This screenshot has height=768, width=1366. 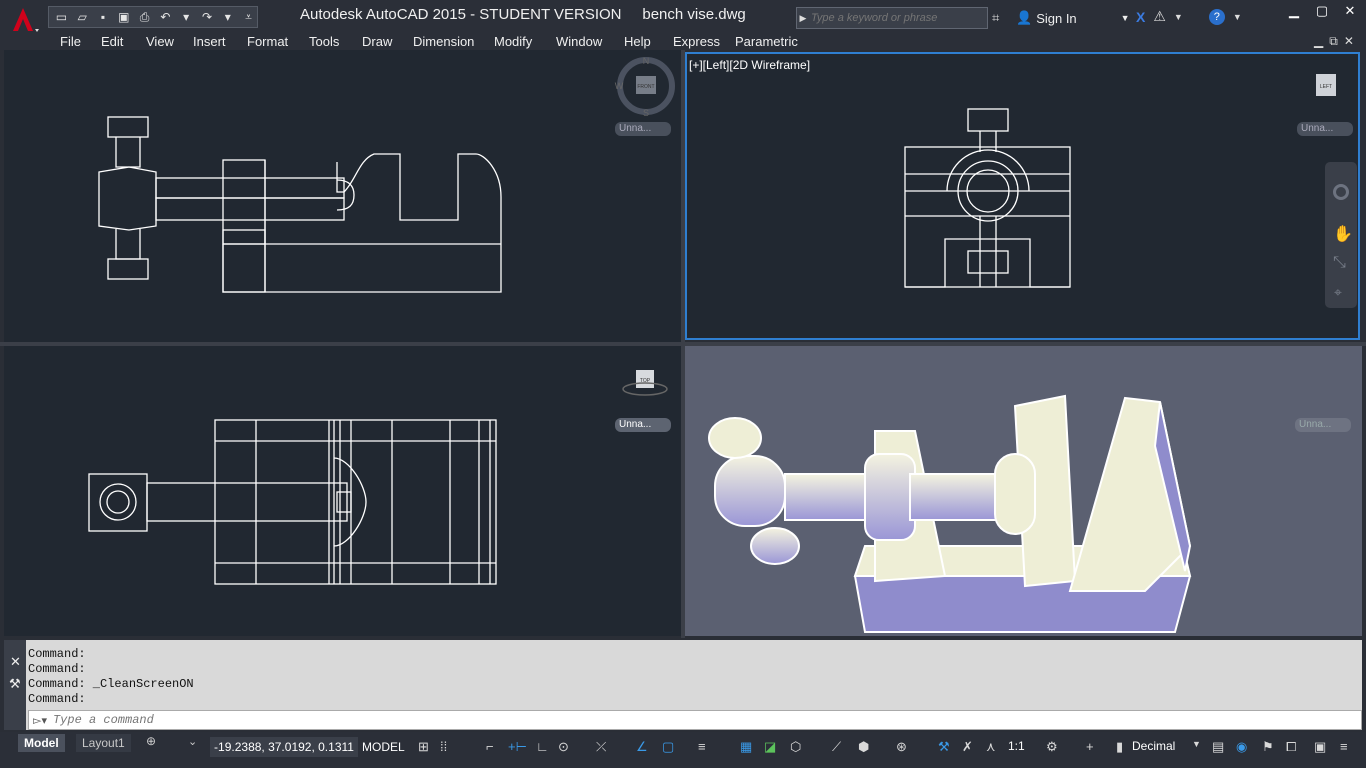 What do you see at coordinates (944, 747) in the screenshot?
I see `annotation-visibility-icon: ⚒` at bounding box center [944, 747].